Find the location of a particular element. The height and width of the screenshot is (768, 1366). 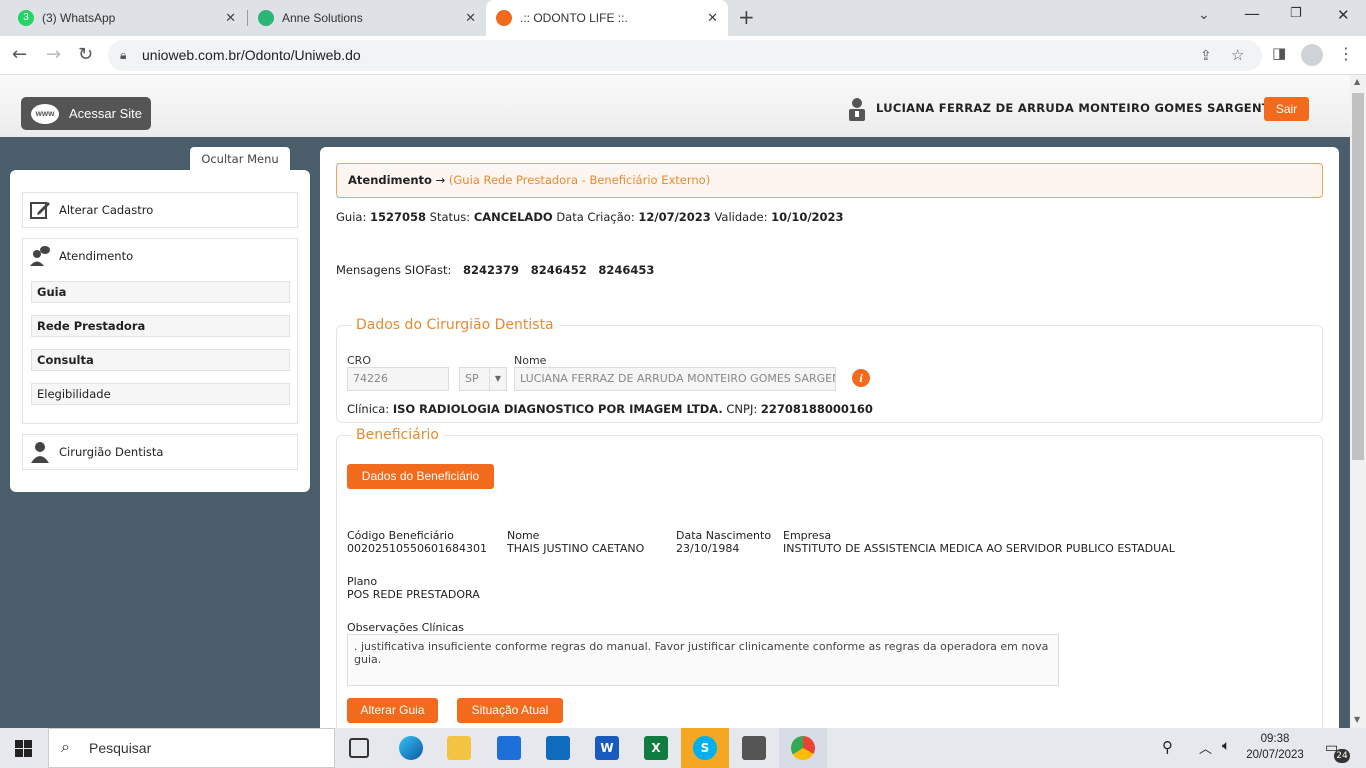

alterar-guia-button: Alterar Guia is located at coordinates (392, 710).